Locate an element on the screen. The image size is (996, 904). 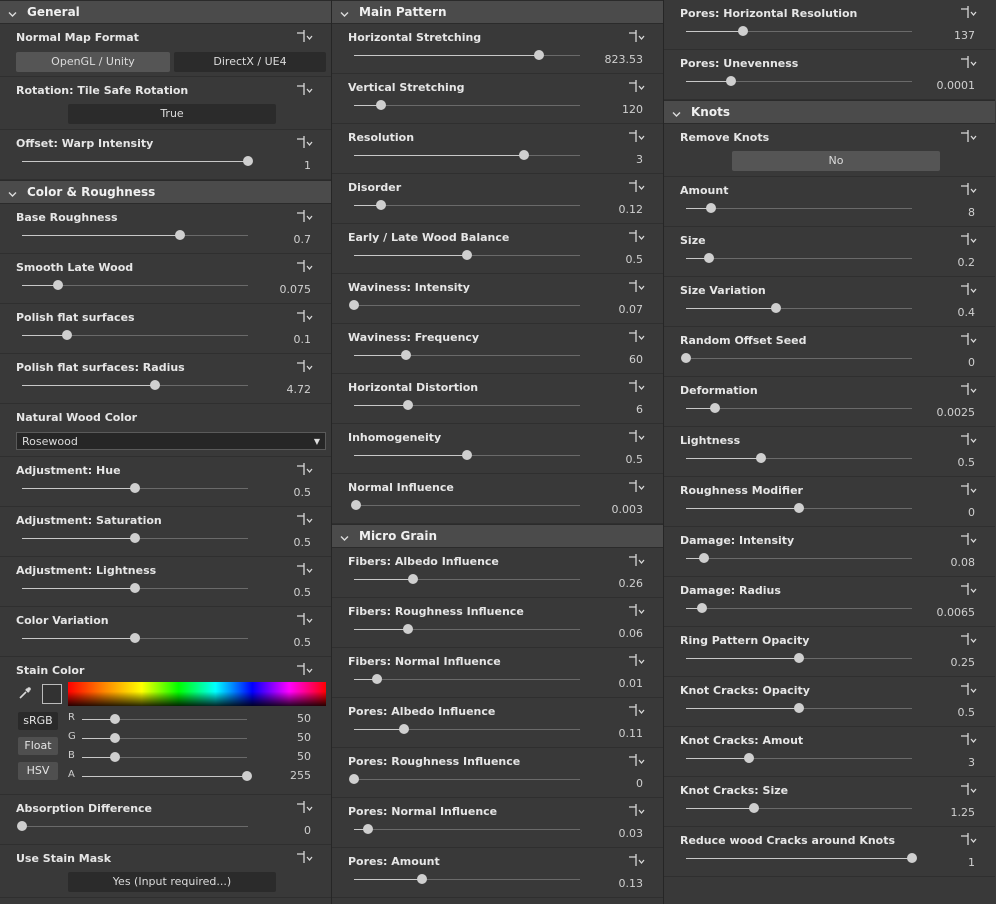
color-mode-hsv: HSV is located at coordinates (38, 771).